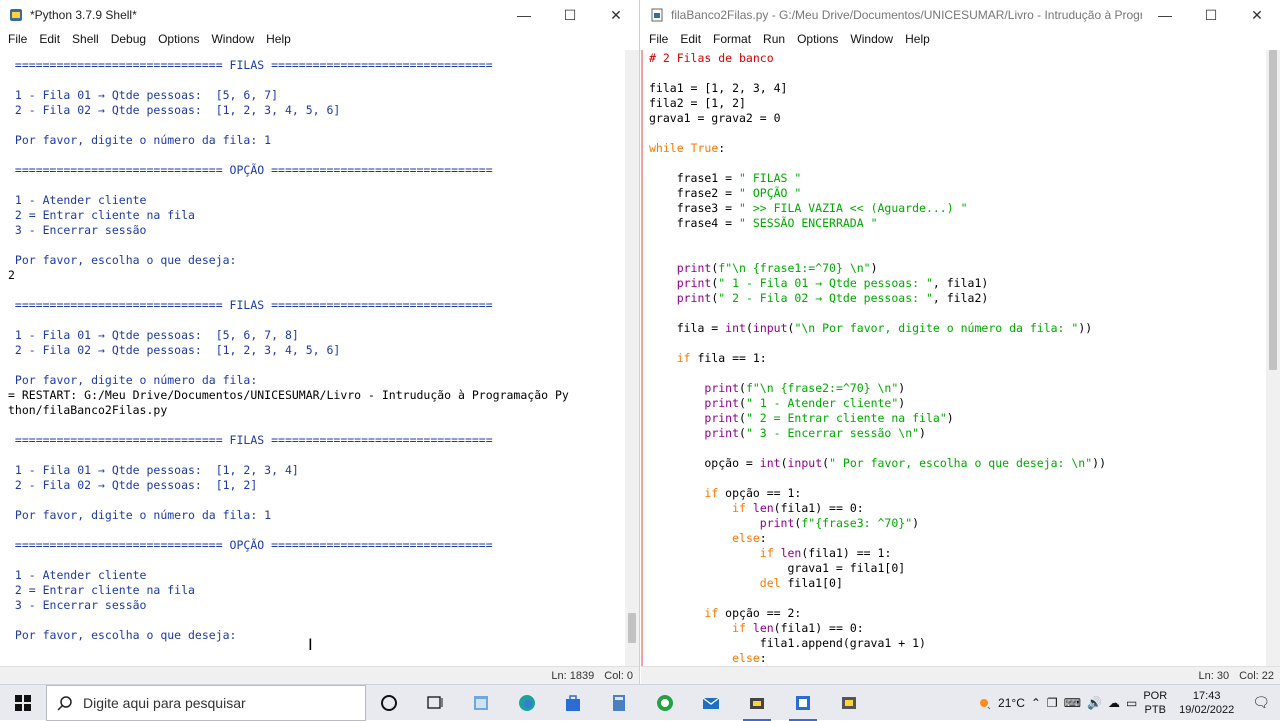  I want to click on cortana-button, so click(389, 703).